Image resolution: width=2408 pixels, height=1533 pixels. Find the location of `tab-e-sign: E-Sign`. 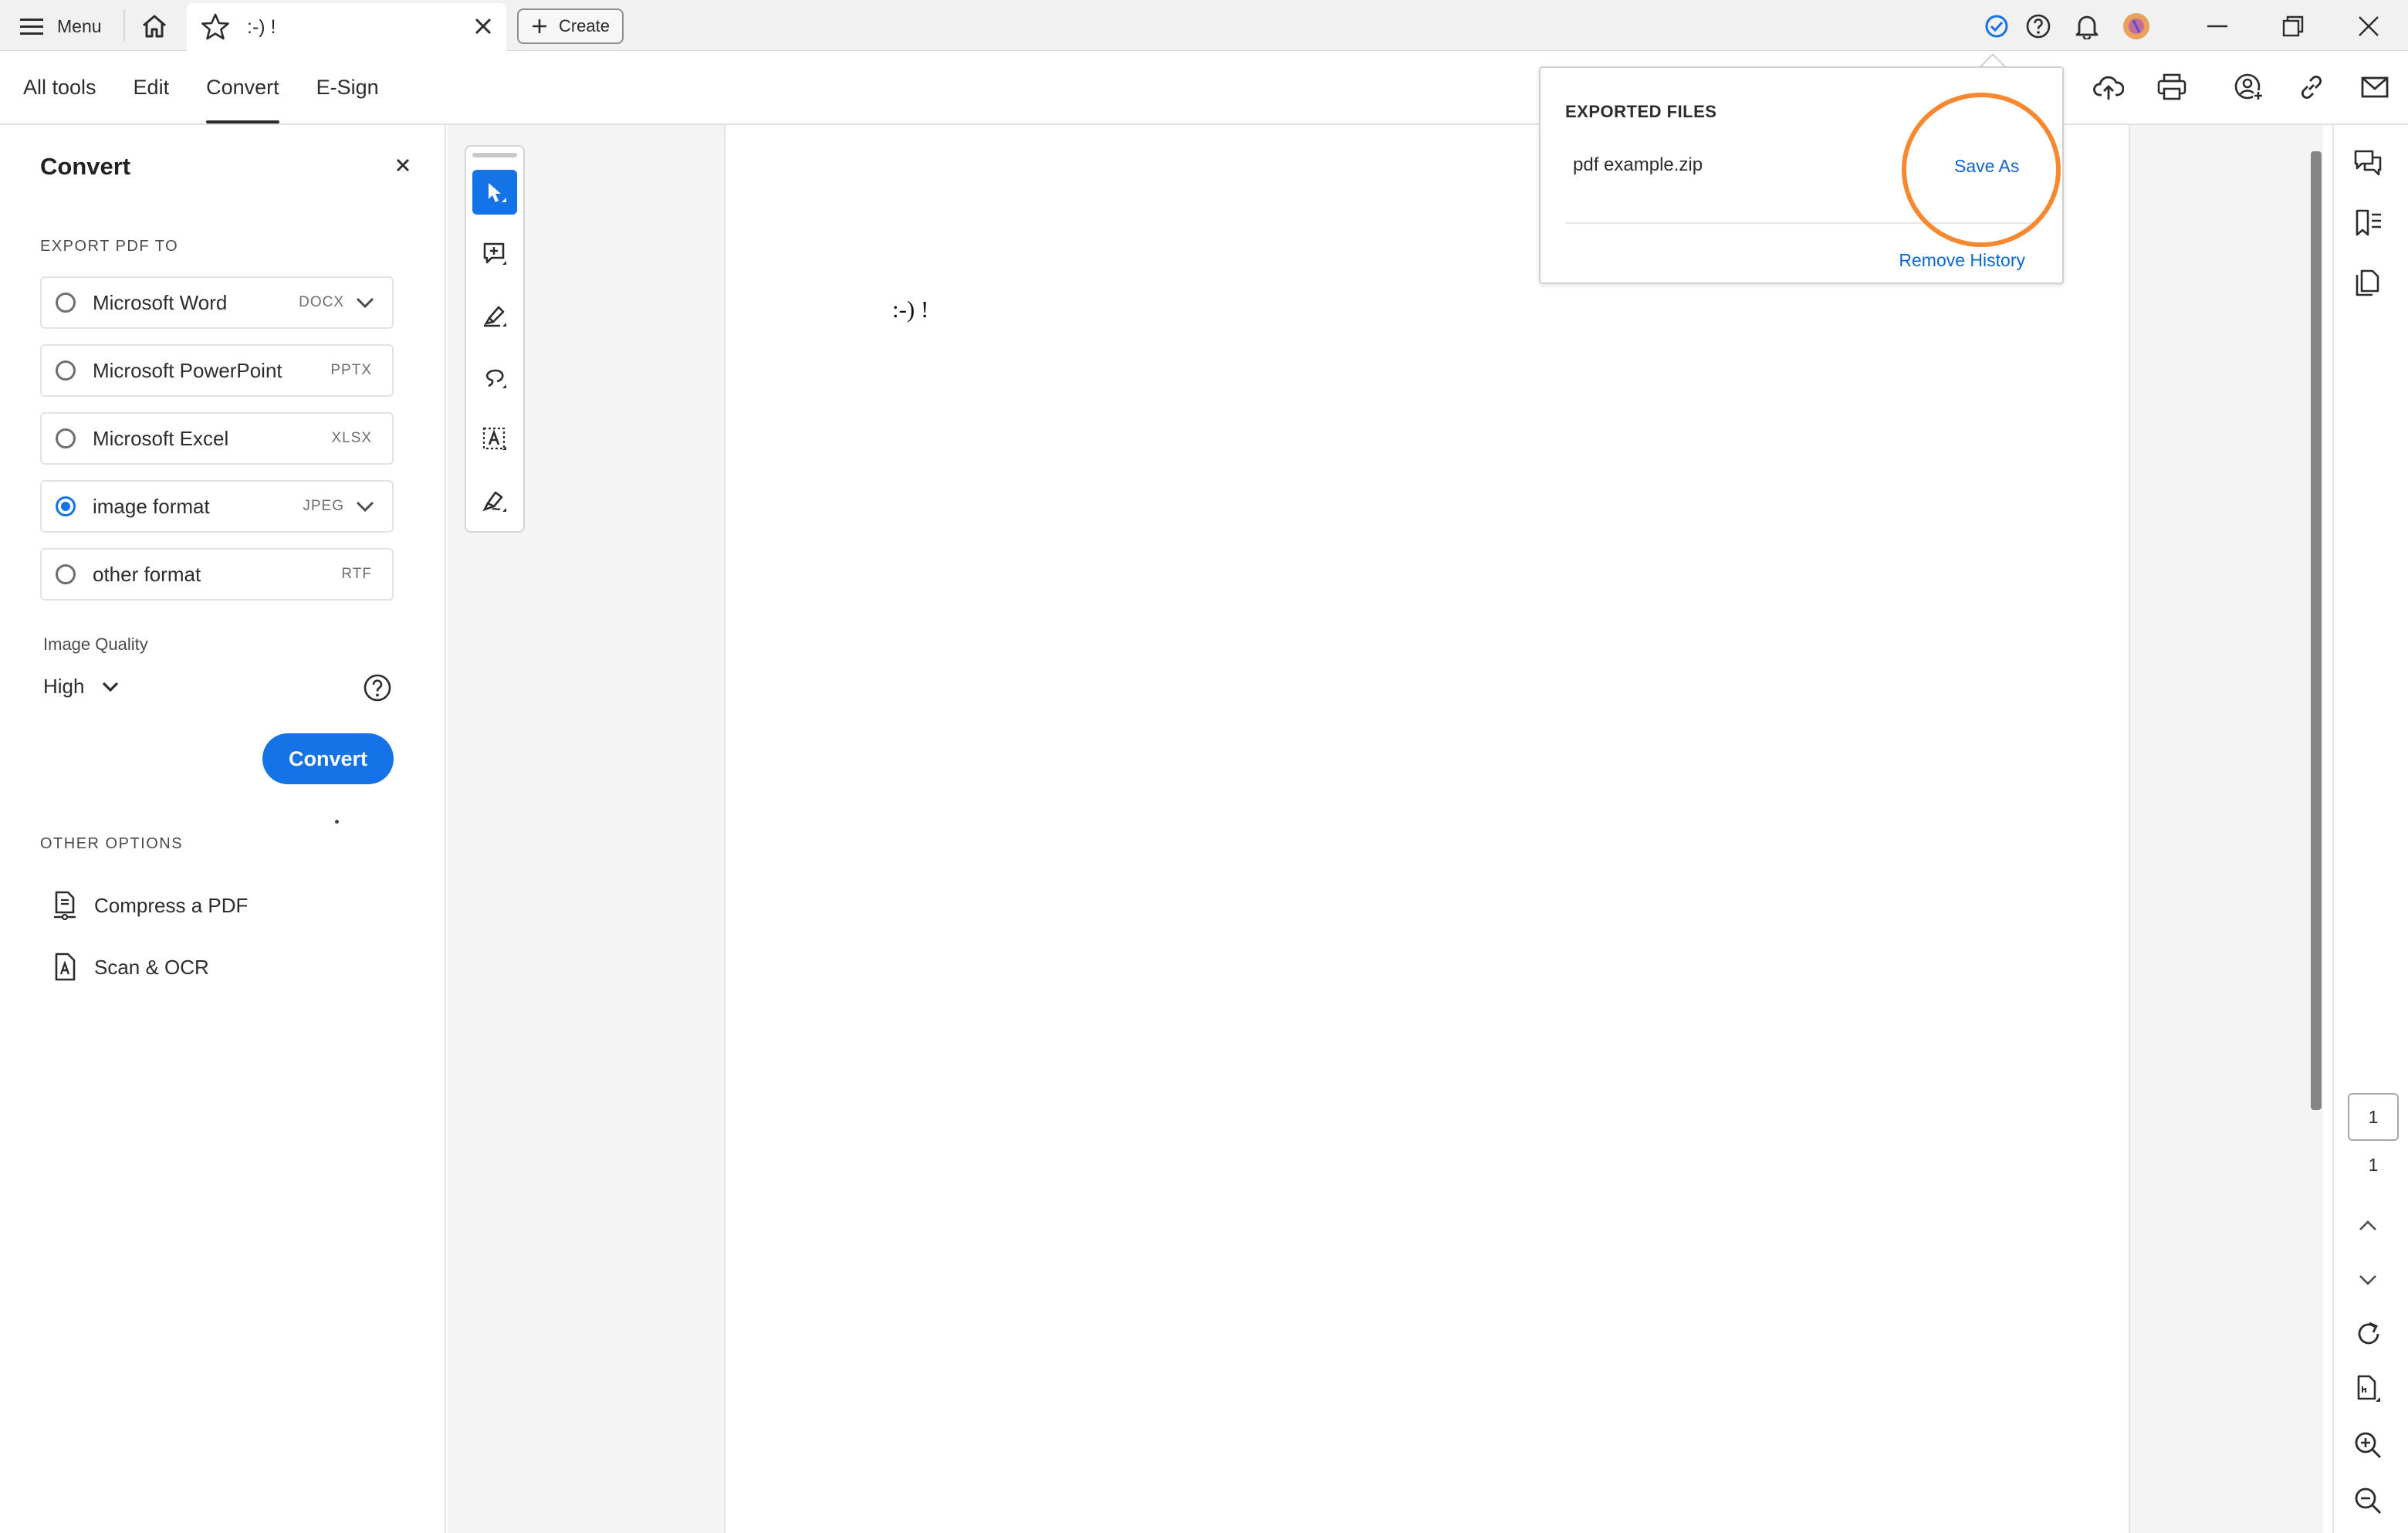

tab-e-sign: E-Sign is located at coordinates (347, 87).